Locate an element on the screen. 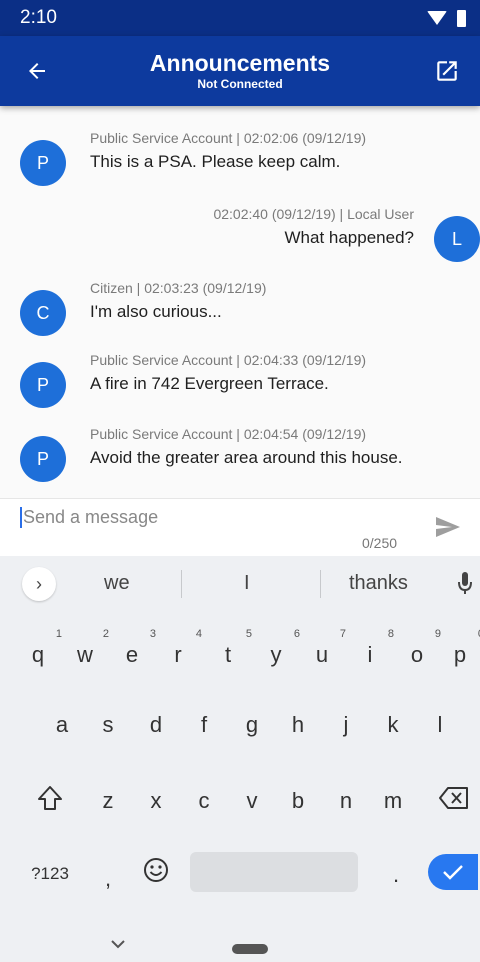 This screenshot has height=962, width=480. key-k: k is located at coordinates (393, 725).